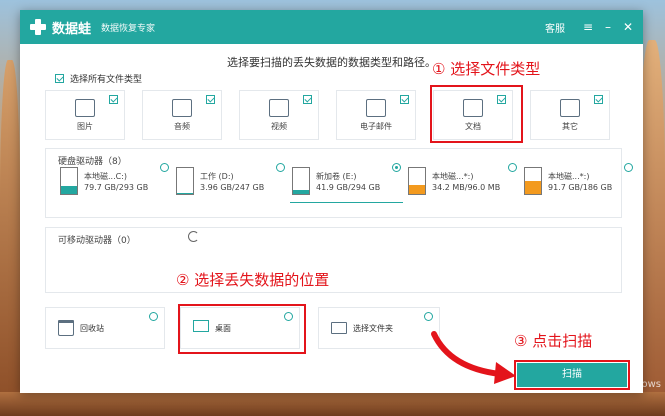 The image size is (665, 416). What do you see at coordinates (217, 176) in the screenshot?
I see `drive-name: 工作 (D:)` at bounding box center [217, 176].